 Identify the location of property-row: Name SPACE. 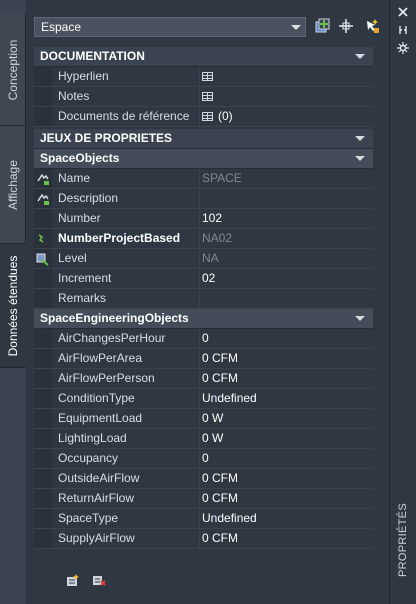
(203, 179).